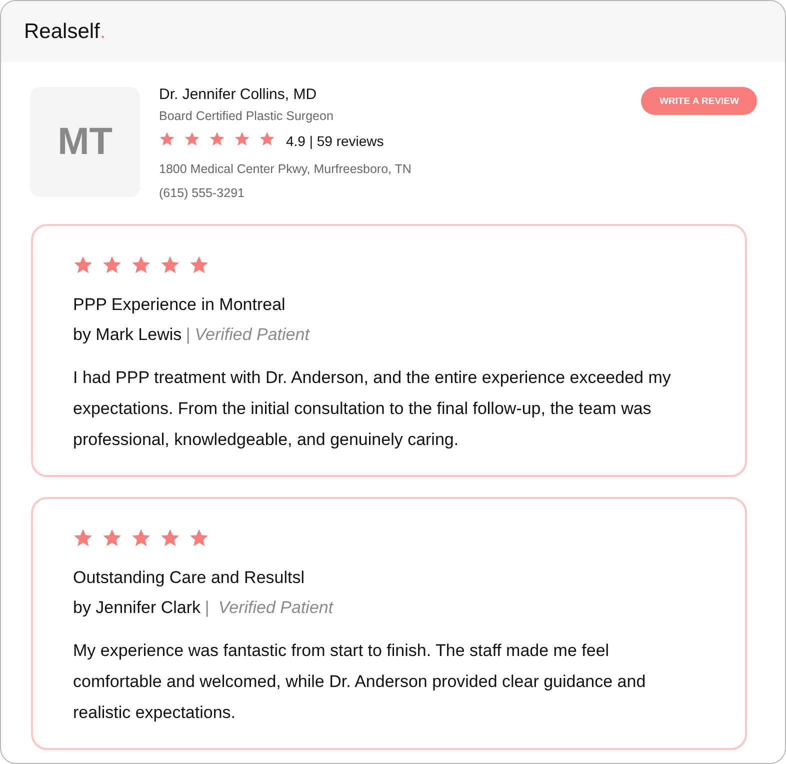  Describe the element at coordinates (335, 141) in the screenshot. I see `rating-summary: 4.9 | 59 reviews` at that location.